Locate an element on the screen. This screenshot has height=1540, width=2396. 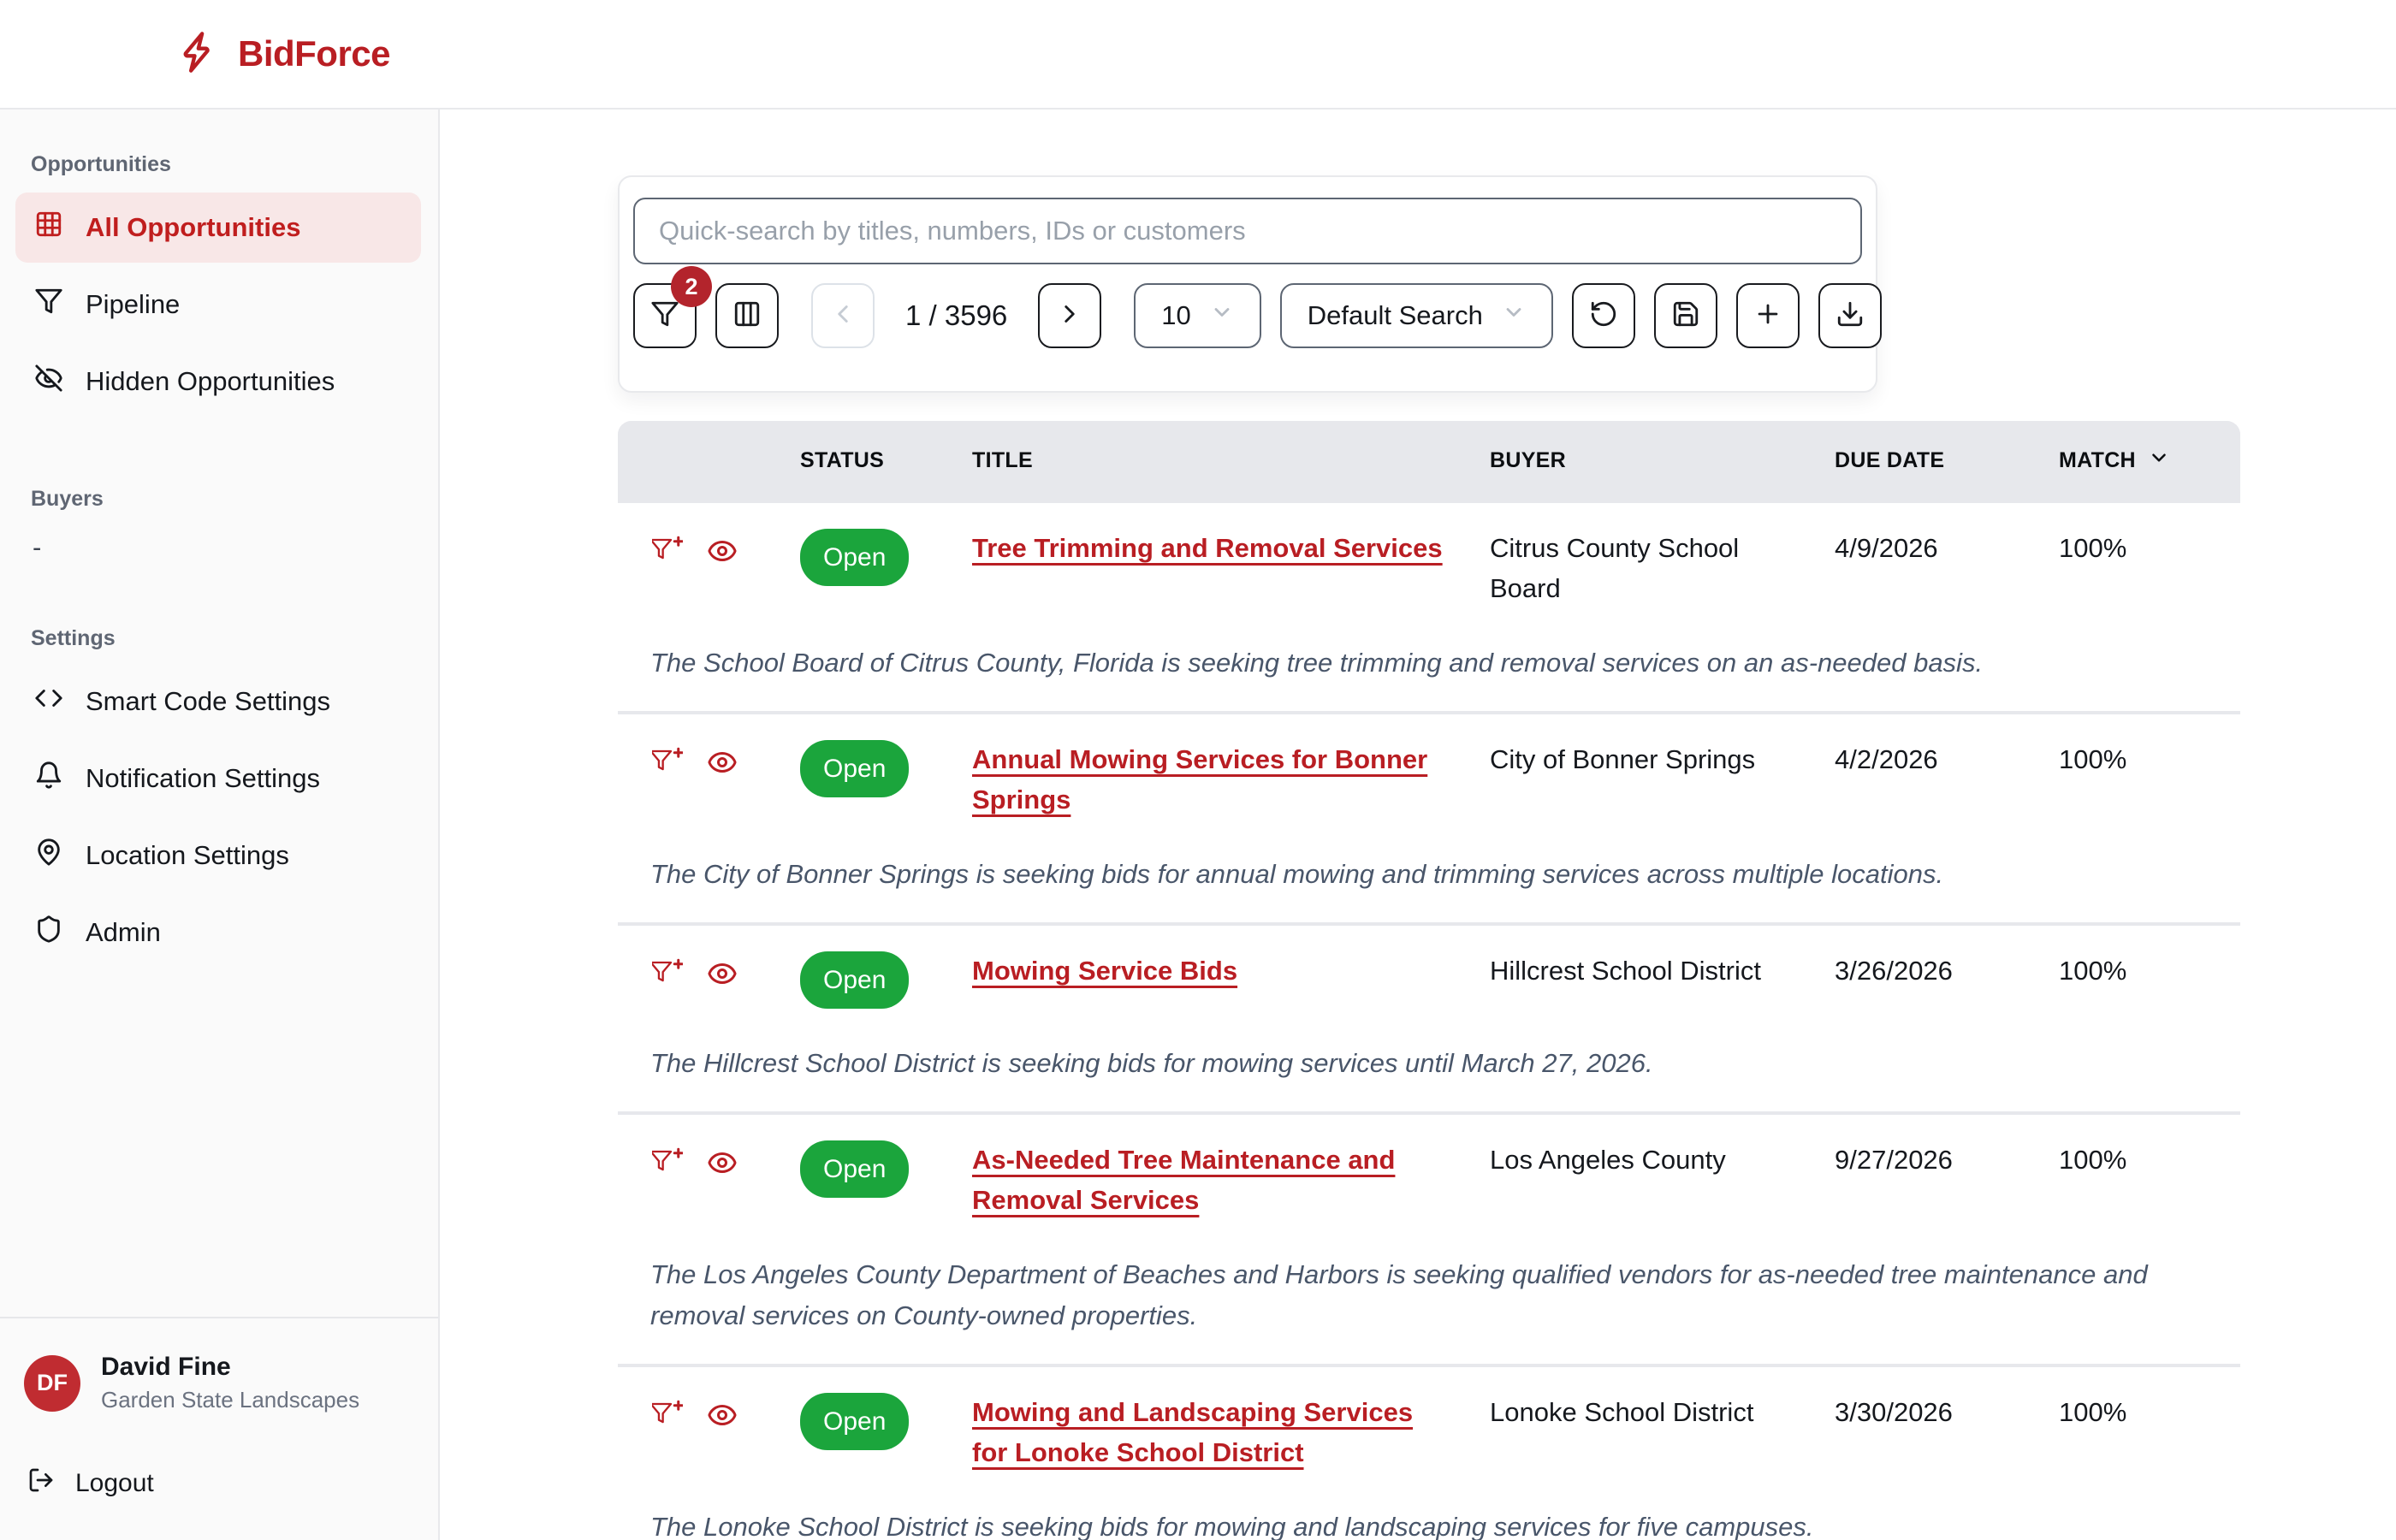
buyer-cell: Los Angeles County is located at coordinates (1608, 1160).